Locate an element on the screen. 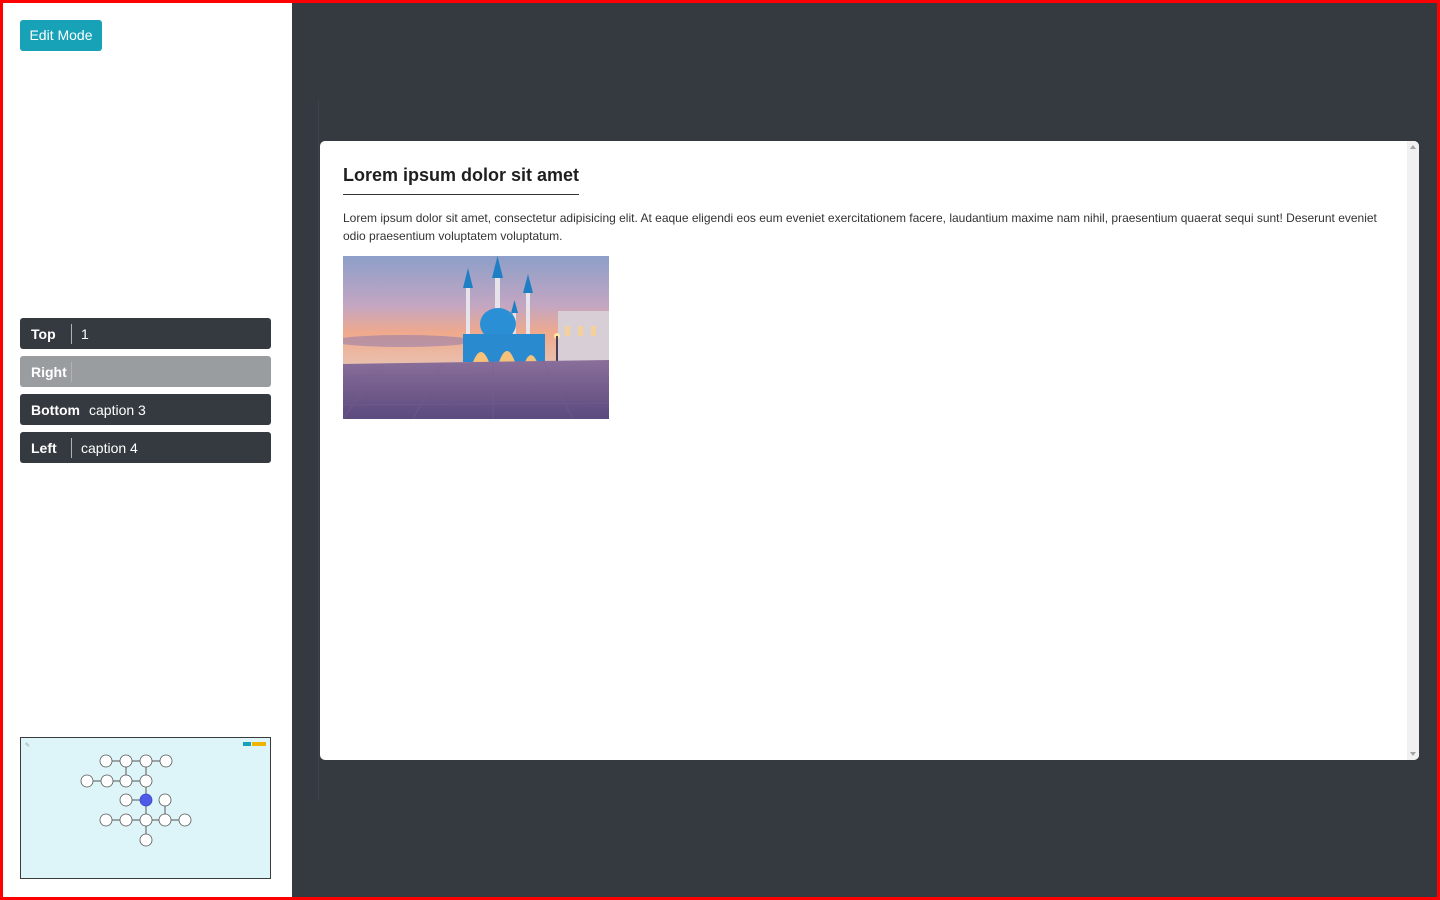 The height and width of the screenshot is (900, 1440). caption-label-left: Left is located at coordinates (44, 447).